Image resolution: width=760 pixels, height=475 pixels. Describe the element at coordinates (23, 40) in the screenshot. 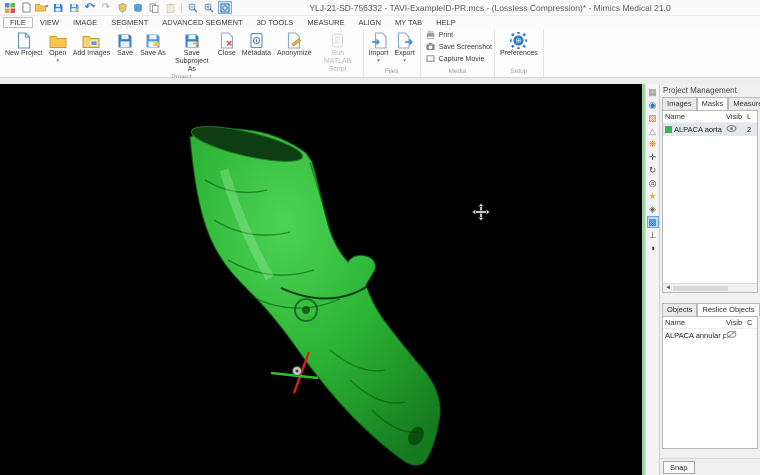

I see `new-project-icon` at that location.